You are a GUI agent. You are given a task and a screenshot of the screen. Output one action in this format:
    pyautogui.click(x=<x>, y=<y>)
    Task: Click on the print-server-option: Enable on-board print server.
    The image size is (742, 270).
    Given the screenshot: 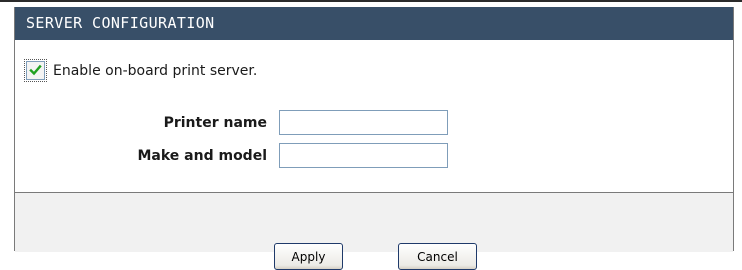 What is the action you would take?
    pyautogui.click(x=141, y=70)
    